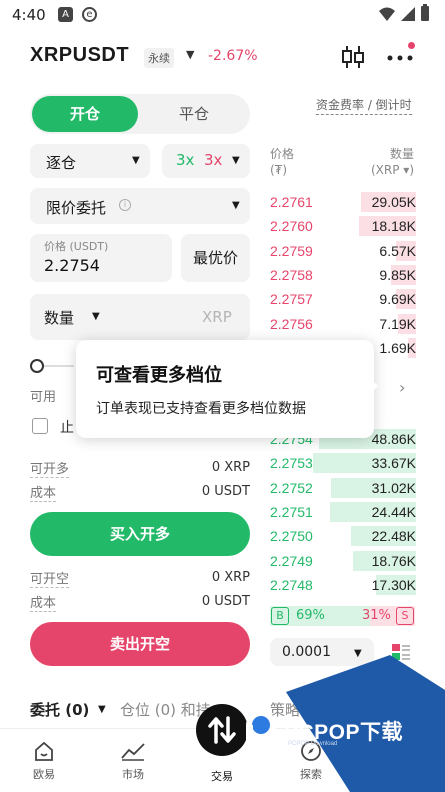  I want to click on buy-open-long-button: 买入开多, so click(140, 534).